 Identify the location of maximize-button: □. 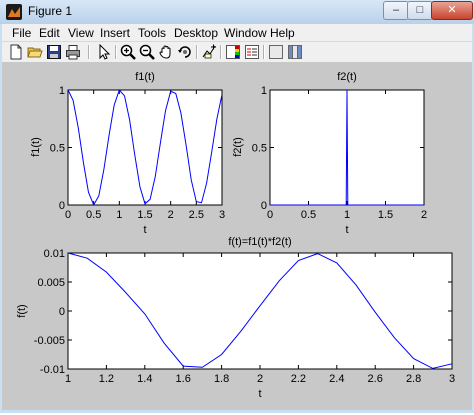
(420, 10).